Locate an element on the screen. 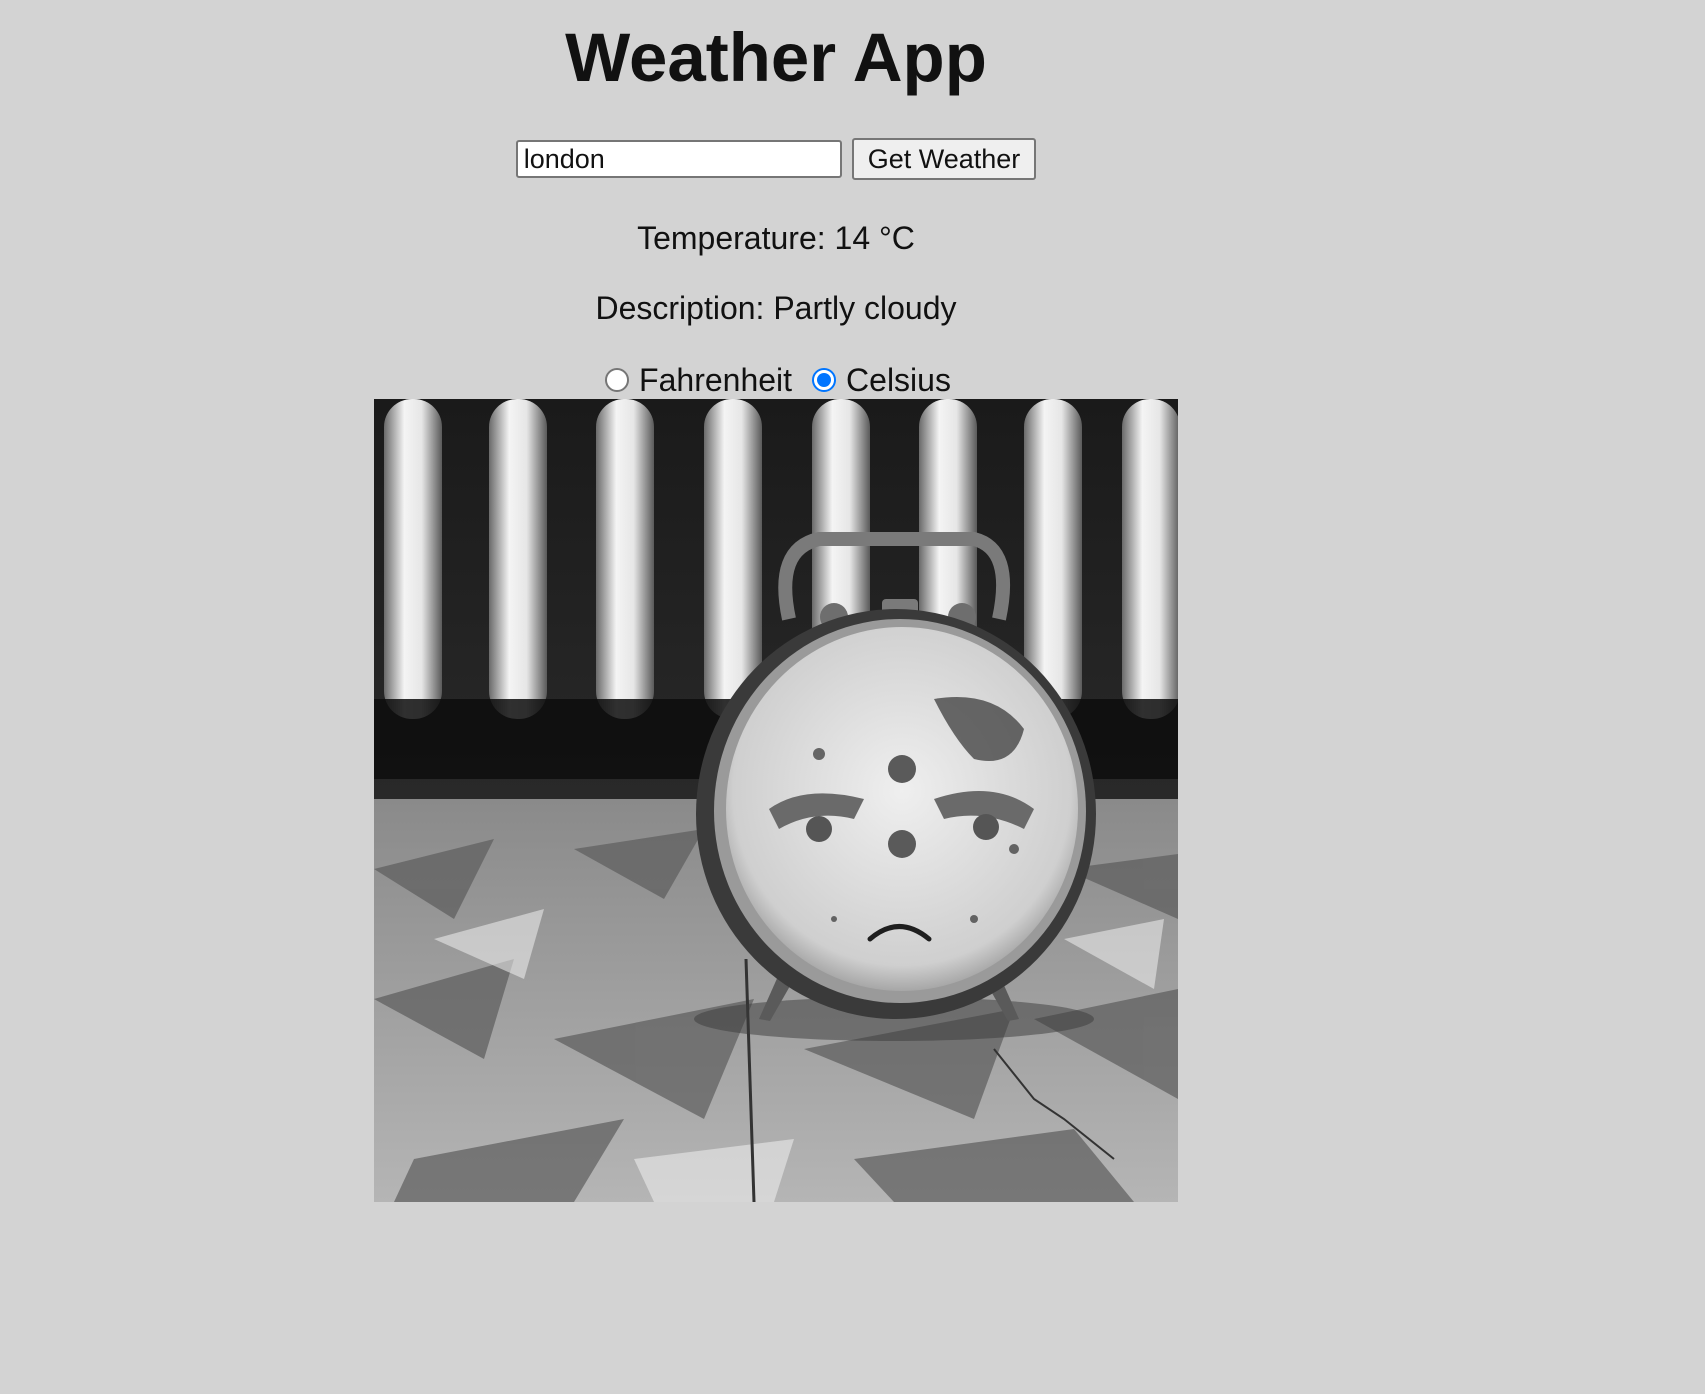 The image size is (1705, 1394). fahrenheit-radio is located at coordinates (617, 380).